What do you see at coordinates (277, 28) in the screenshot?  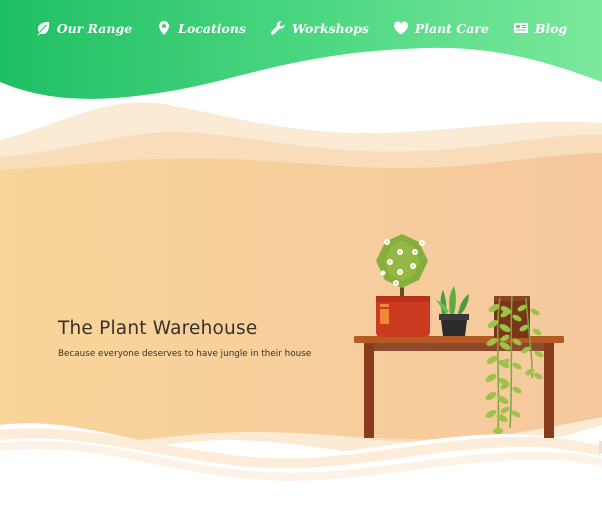 I see `wrench-icon` at bounding box center [277, 28].